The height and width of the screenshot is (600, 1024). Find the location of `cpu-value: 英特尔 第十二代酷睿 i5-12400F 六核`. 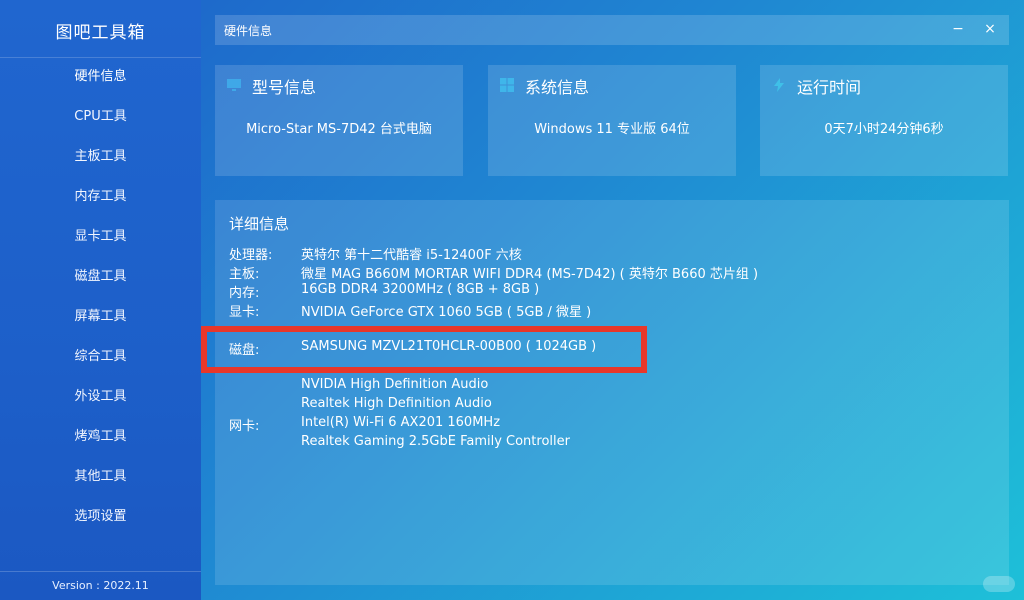

cpu-value: 英特尔 第十二代酷睿 i5-12400F 六核 is located at coordinates (411, 255).